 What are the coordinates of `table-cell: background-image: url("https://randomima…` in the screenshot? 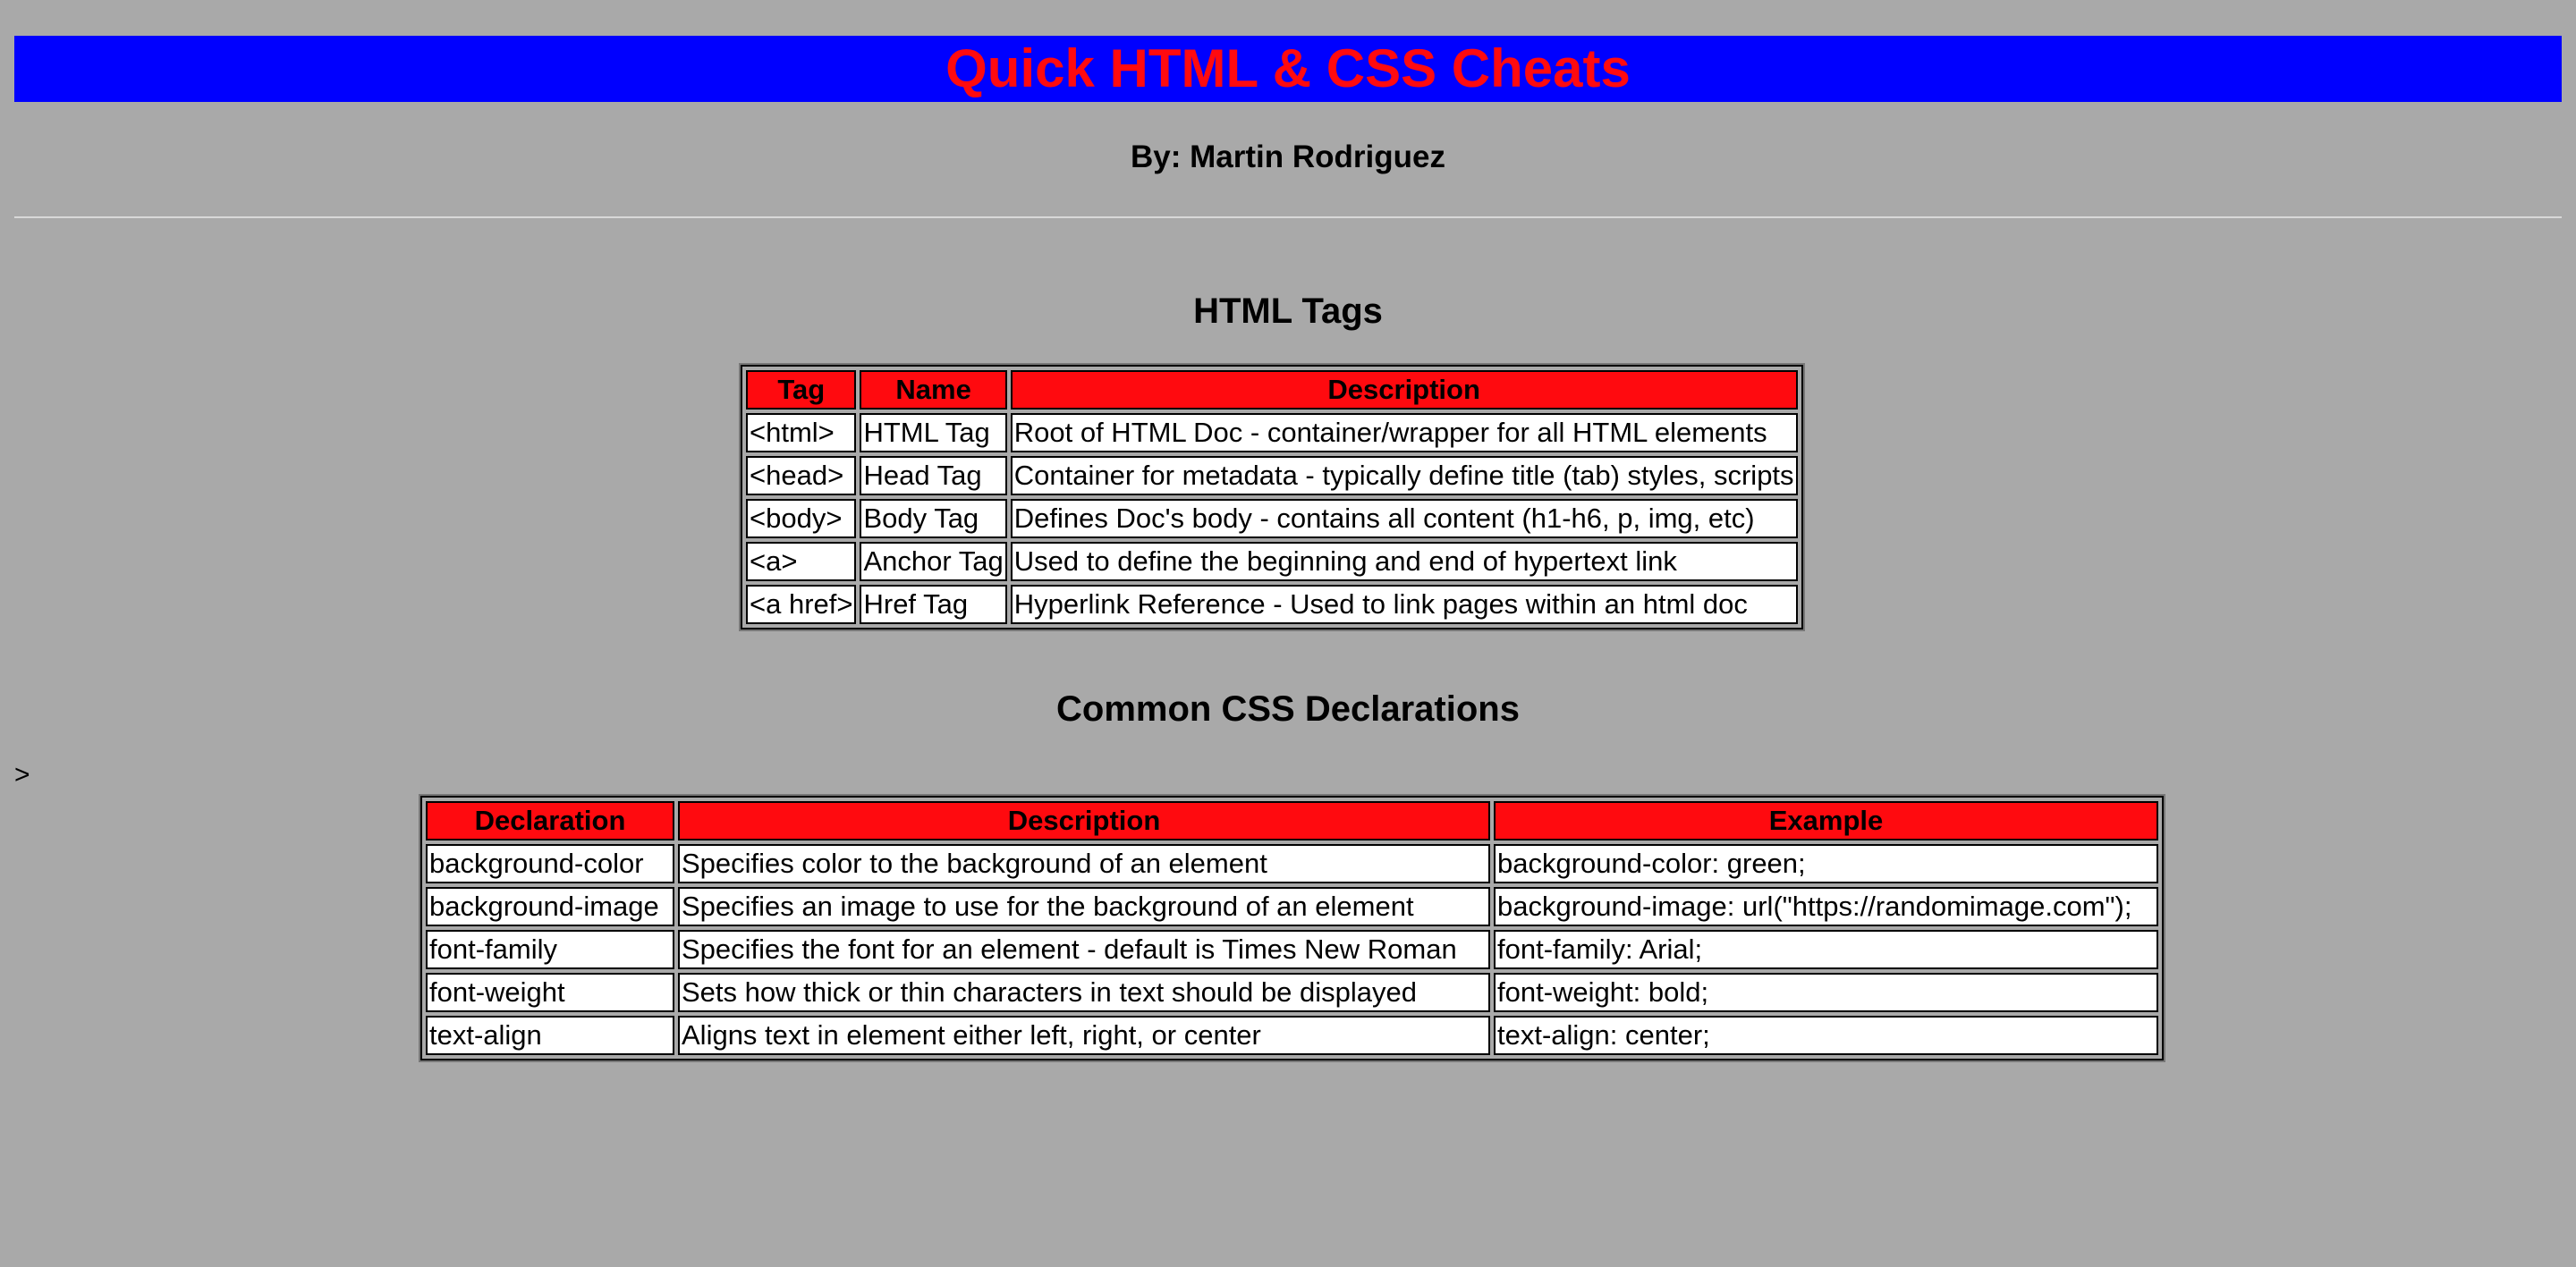 It's located at (1826, 906).